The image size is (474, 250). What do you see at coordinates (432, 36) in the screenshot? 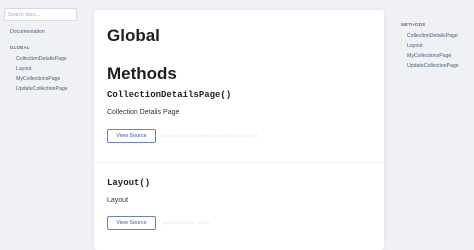
I see `toc-item-collection-details-page: CollectionDetailsPage` at bounding box center [432, 36].